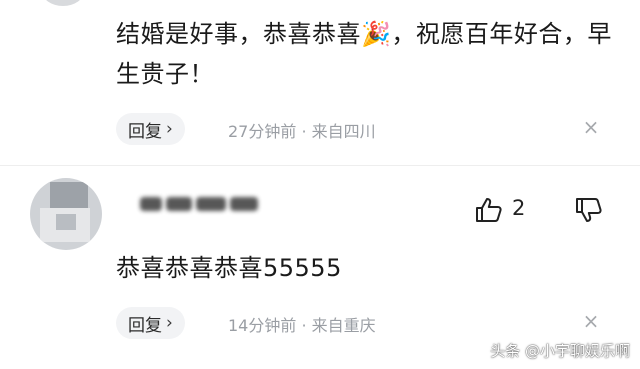 The height and width of the screenshot is (369, 640). I want to click on thumbs-down-icon, so click(589, 210).